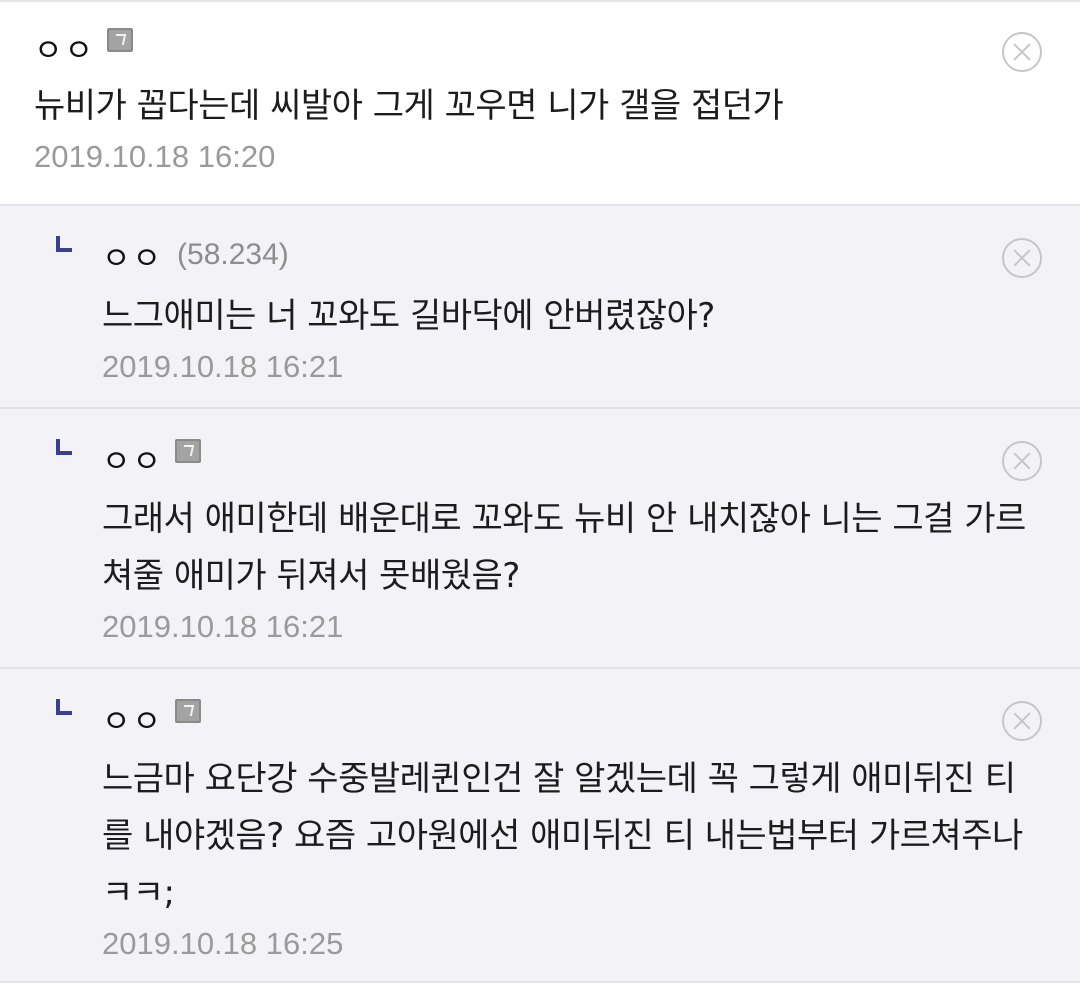  What do you see at coordinates (233, 254) in the screenshot?
I see `ip-address: (58.234)` at bounding box center [233, 254].